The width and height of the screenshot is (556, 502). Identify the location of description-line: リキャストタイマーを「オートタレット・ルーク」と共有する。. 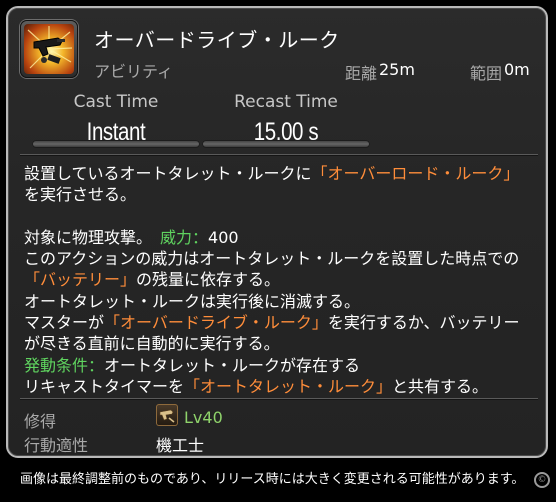
(284, 386).